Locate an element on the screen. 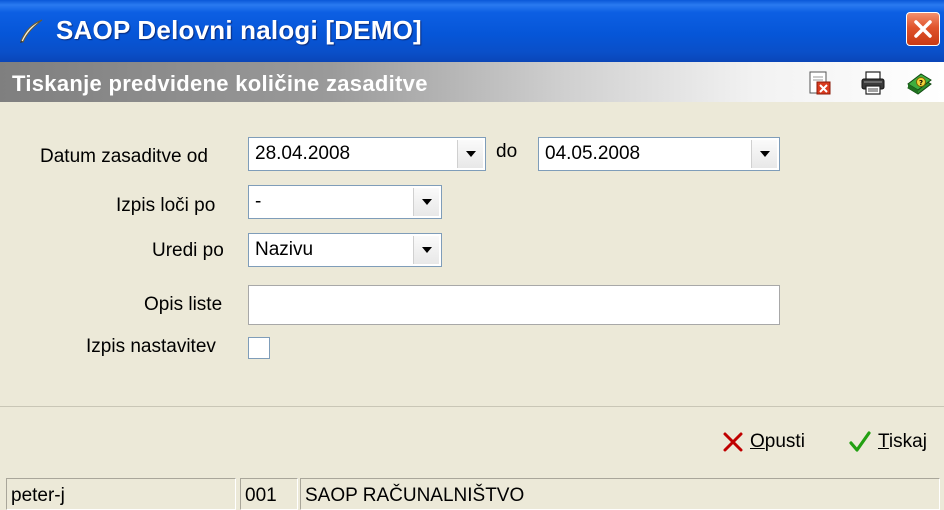 The height and width of the screenshot is (510, 944). status-bar: peter-j 001 SAOP RAČUNALNIŠTVO is located at coordinates (472, 492).